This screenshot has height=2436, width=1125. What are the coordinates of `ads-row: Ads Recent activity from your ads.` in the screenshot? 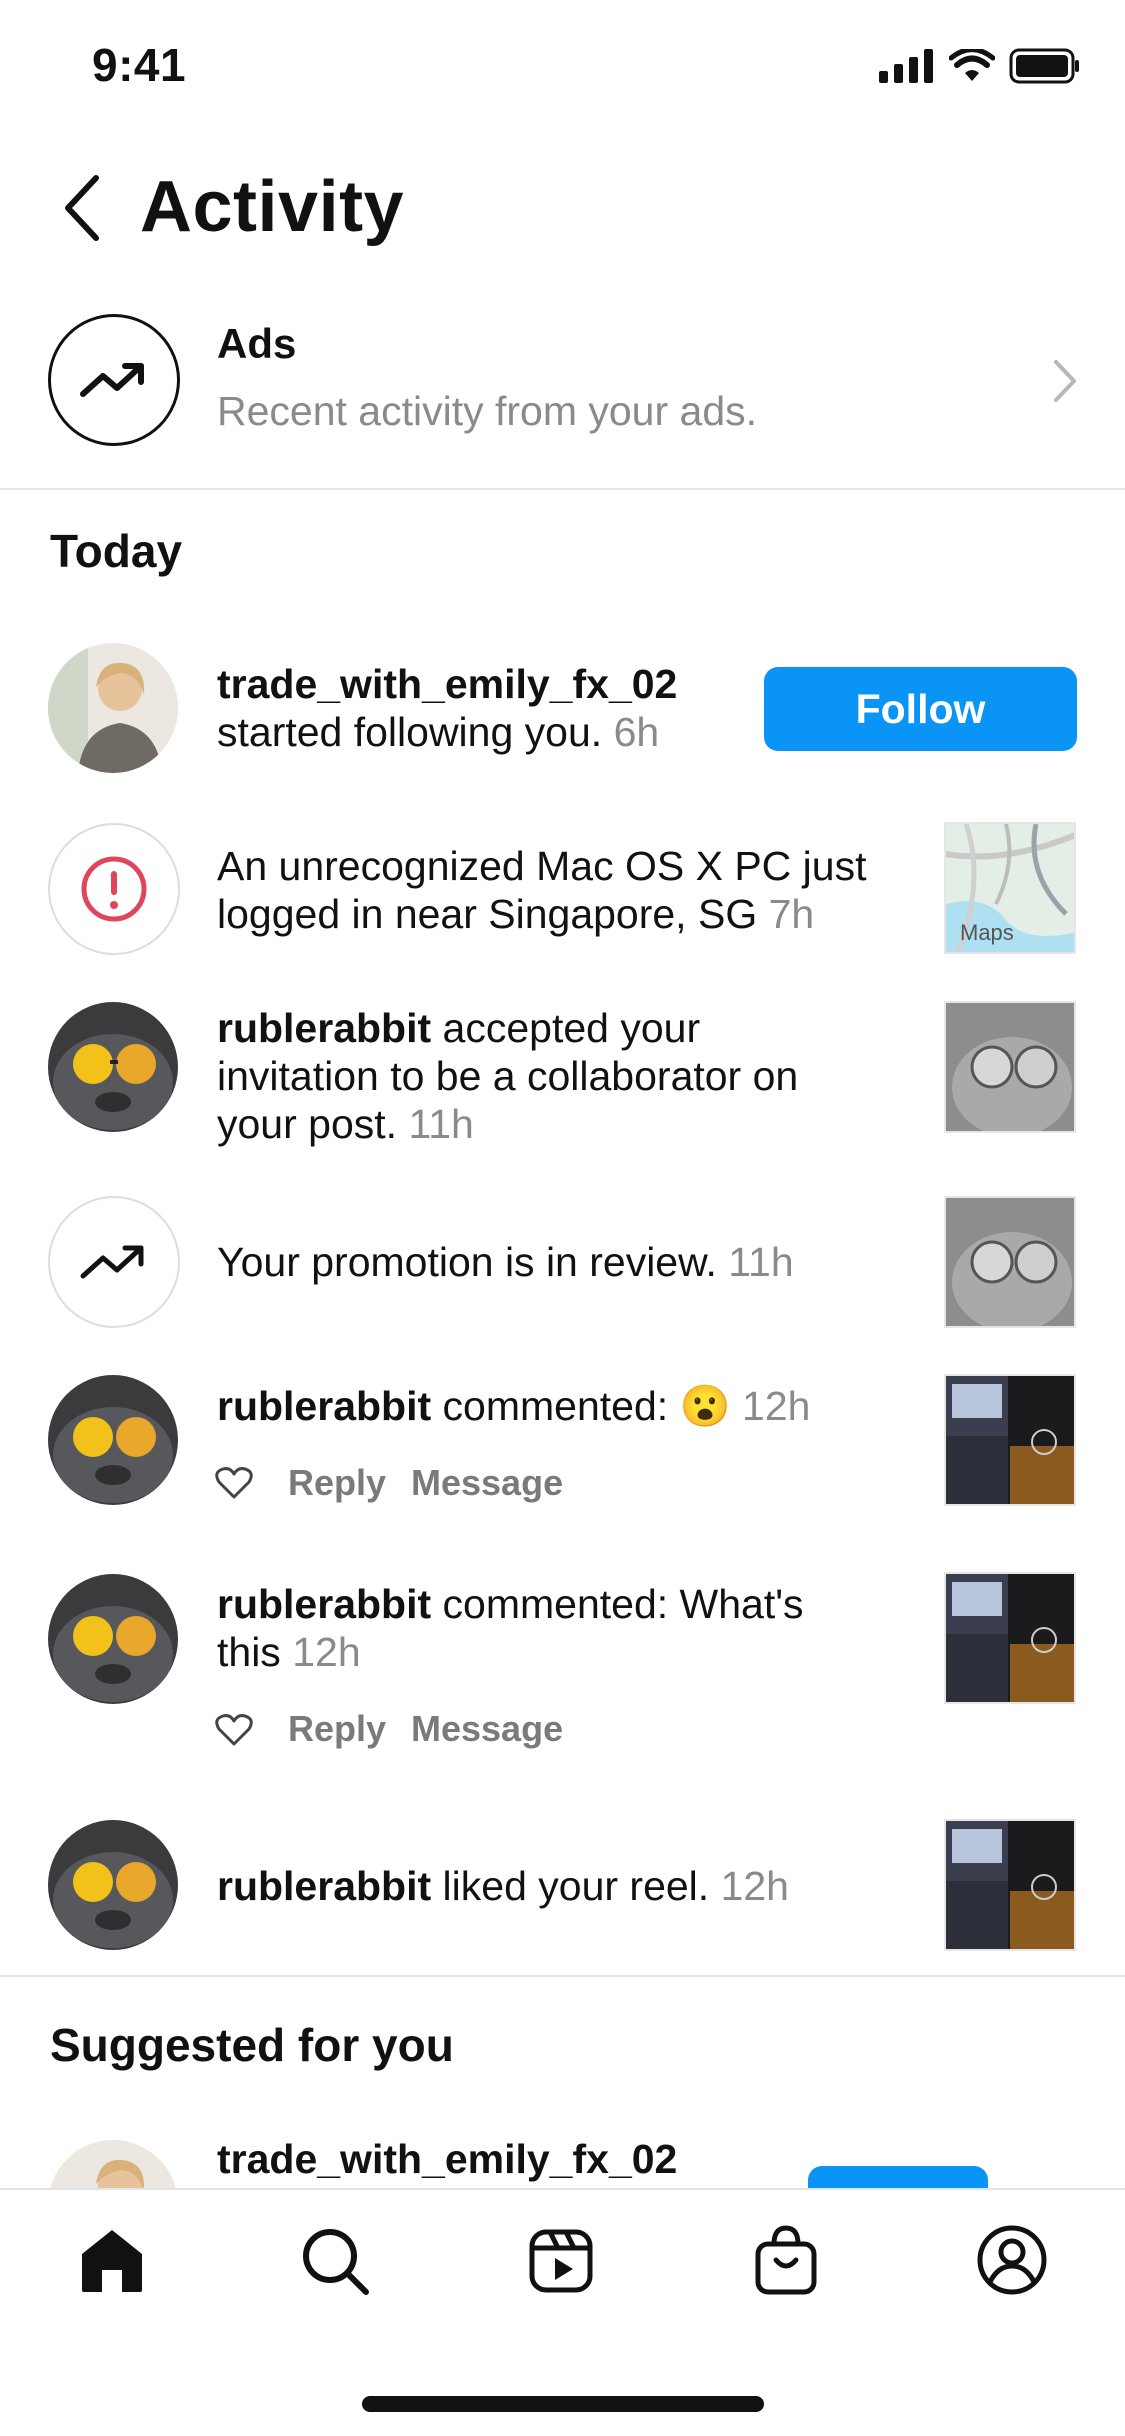 It's located at (562, 395).